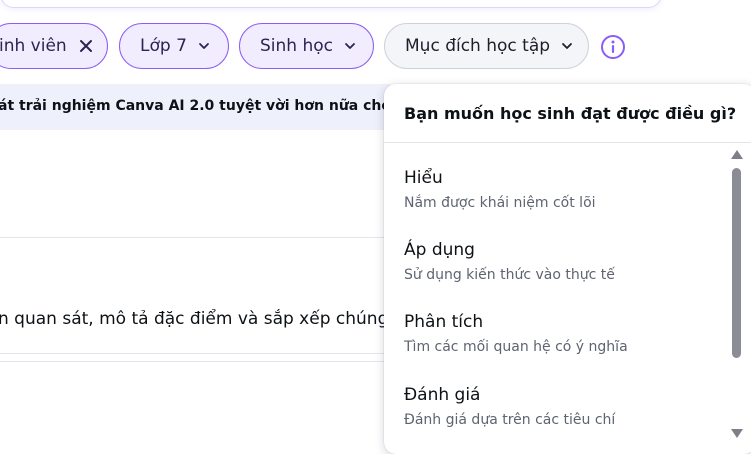  What do you see at coordinates (509, 275) in the screenshot?
I see `option-description: Sử dụng kiến thức vào thực tế` at bounding box center [509, 275].